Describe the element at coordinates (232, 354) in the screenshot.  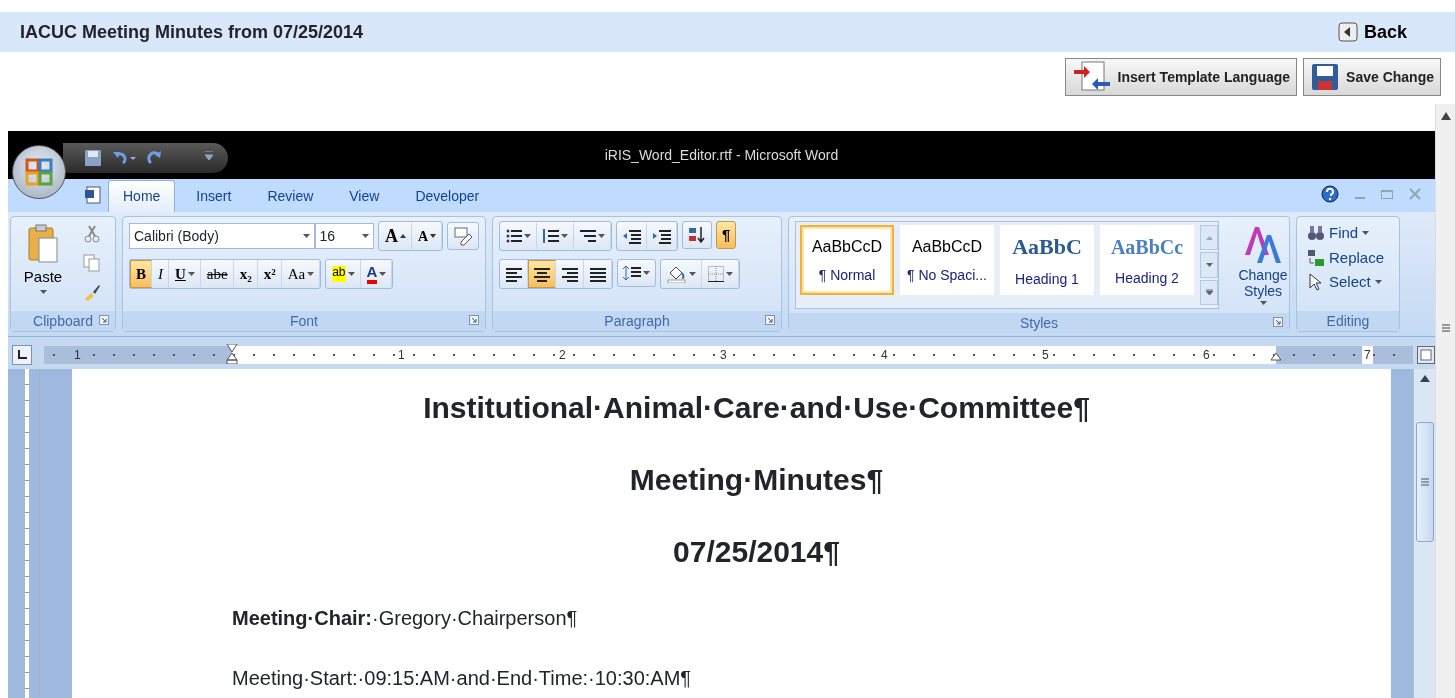
I see `indent-marker-icon` at that location.